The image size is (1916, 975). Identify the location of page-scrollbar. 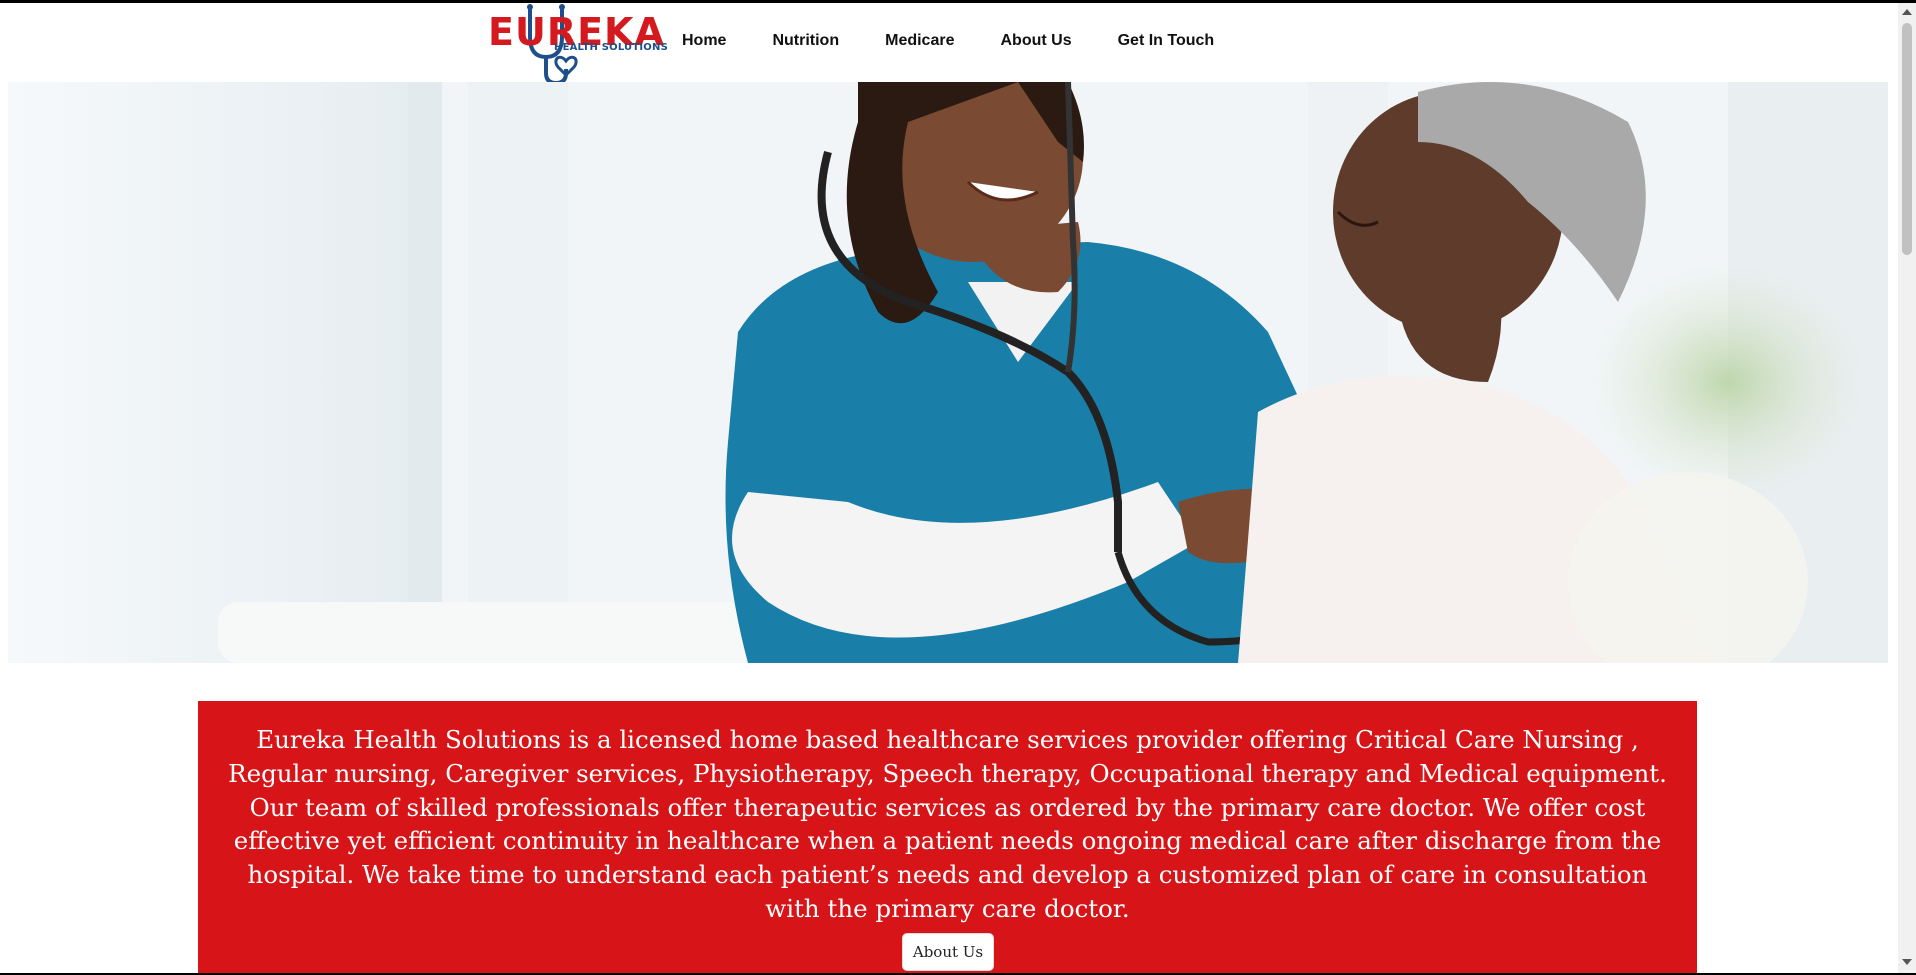
(1907, 488).